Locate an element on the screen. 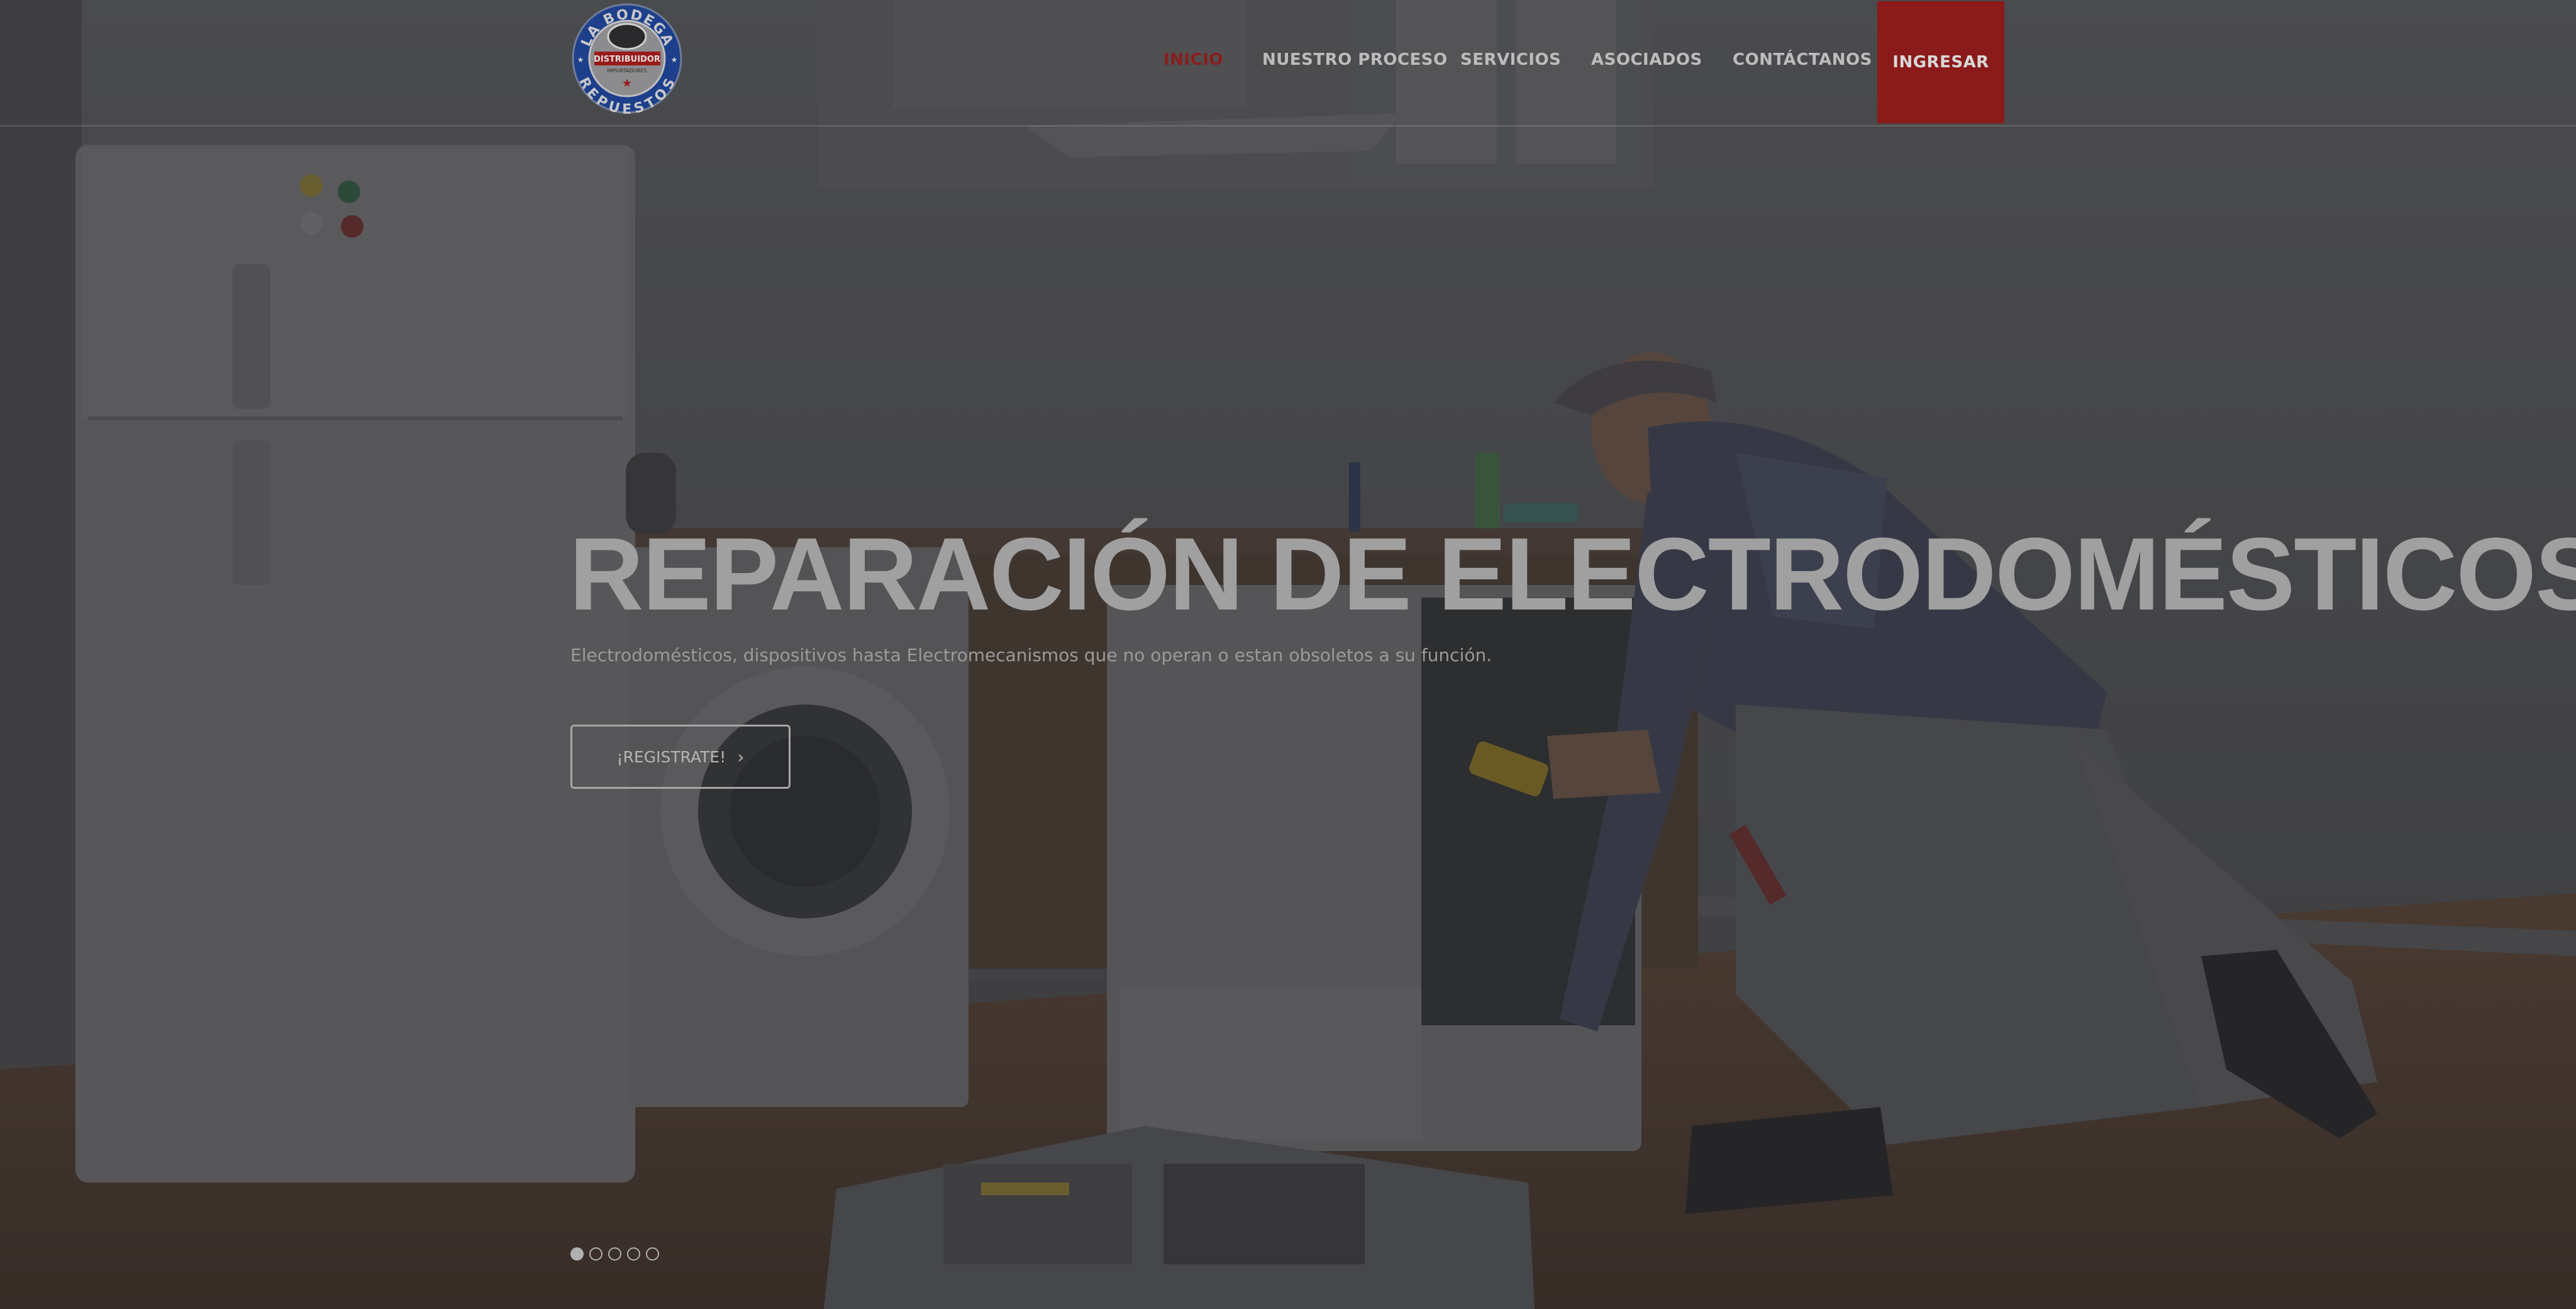  logo-text-small: IMPORTADORES is located at coordinates (627, 71).